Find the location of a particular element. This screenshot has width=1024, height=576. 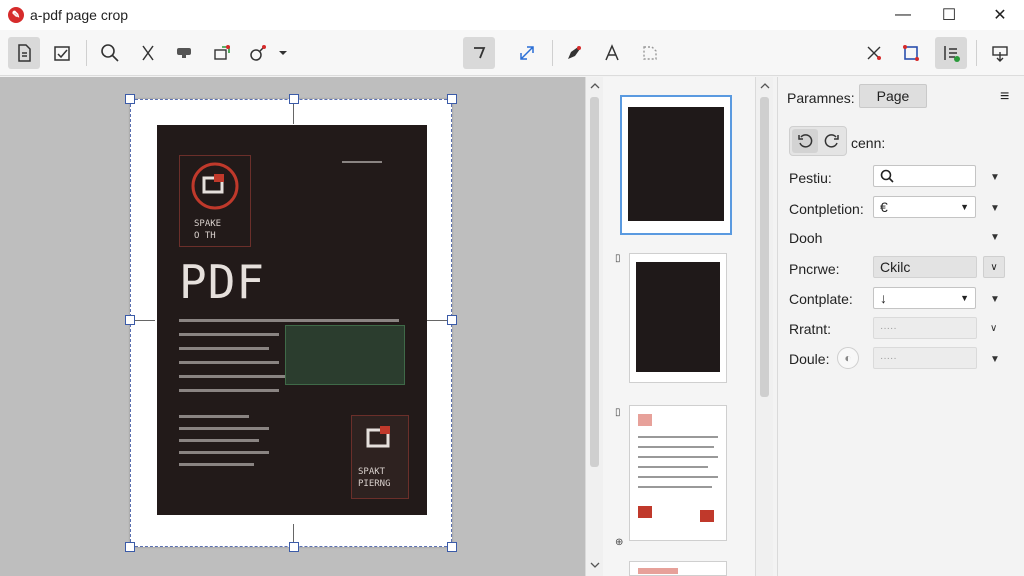

select-region-button is located at coordinates (650, 53).